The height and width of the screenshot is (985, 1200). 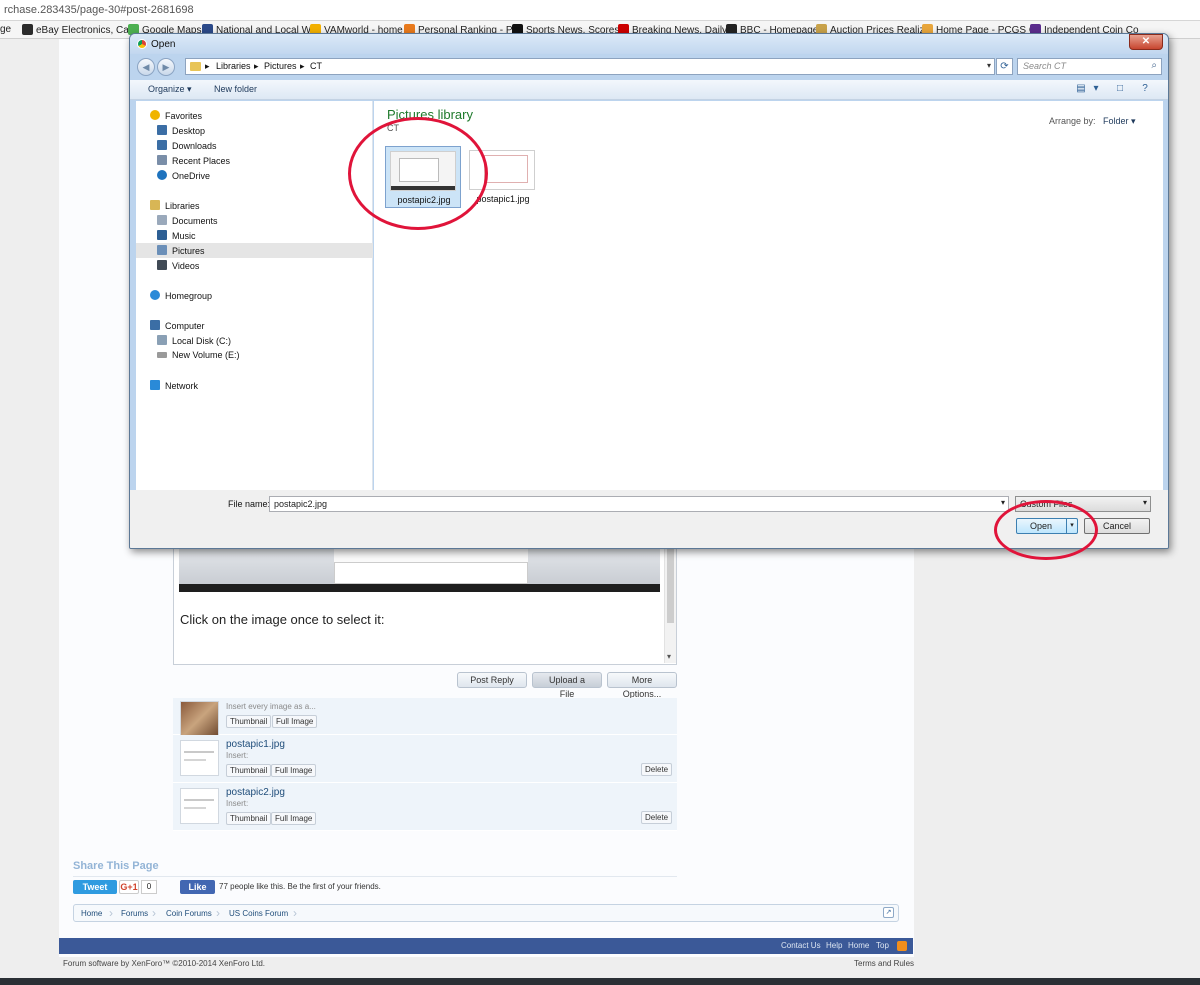 What do you see at coordinates (116, 866) in the screenshot?
I see `share-page-heading: Share This Page` at bounding box center [116, 866].